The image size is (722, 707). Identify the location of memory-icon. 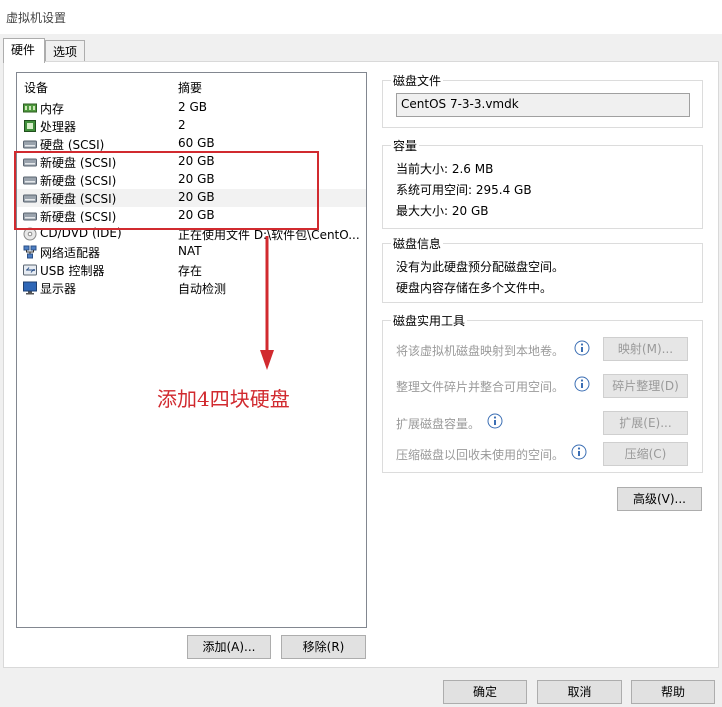
(30, 108).